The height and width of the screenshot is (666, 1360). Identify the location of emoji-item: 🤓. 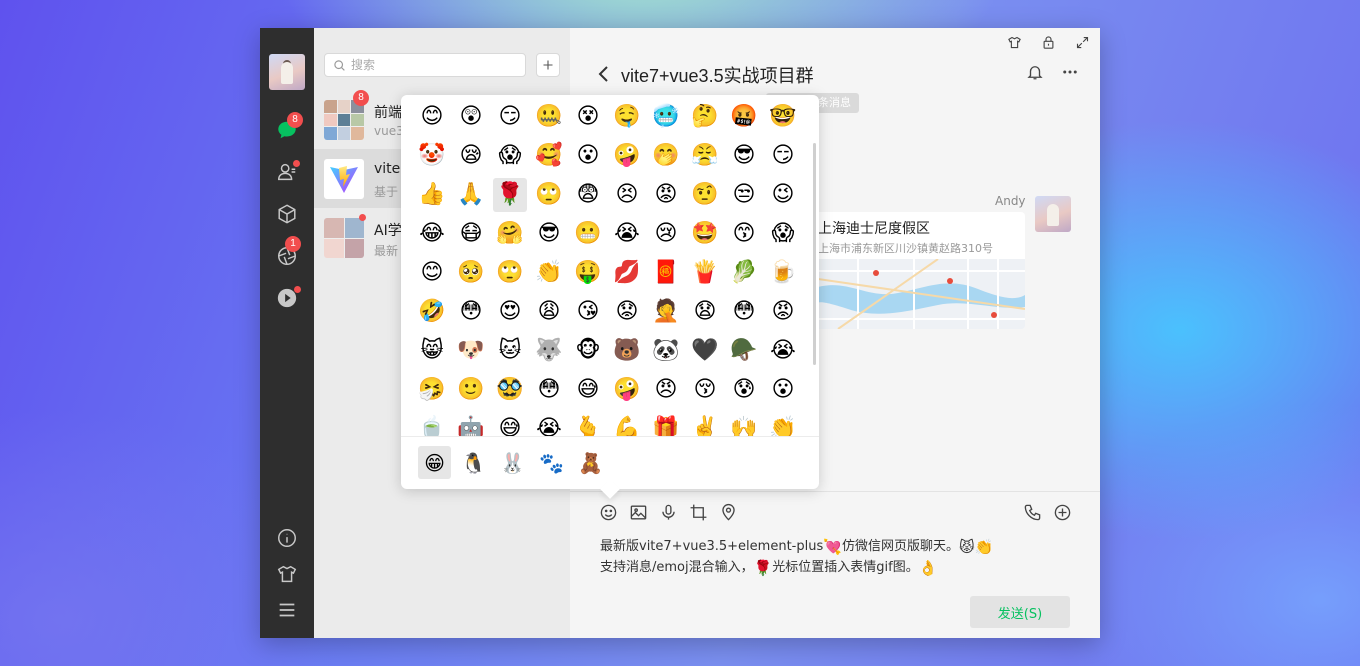
(783, 117).